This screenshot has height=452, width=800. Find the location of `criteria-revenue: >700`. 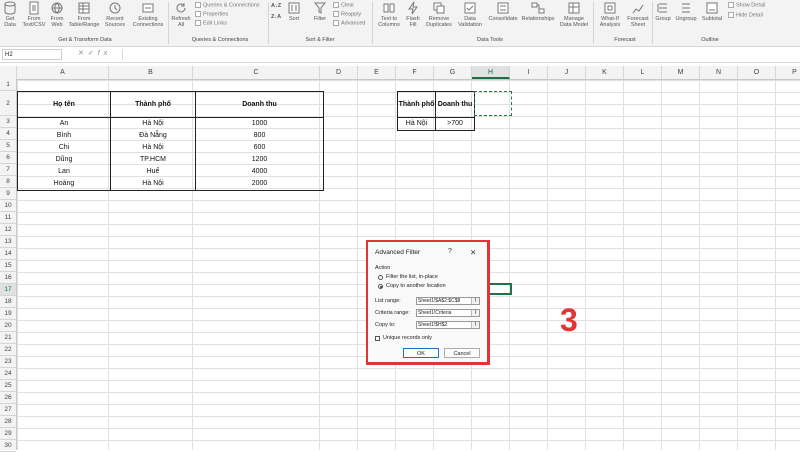

criteria-revenue: >700 is located at coordinates (455, 124).